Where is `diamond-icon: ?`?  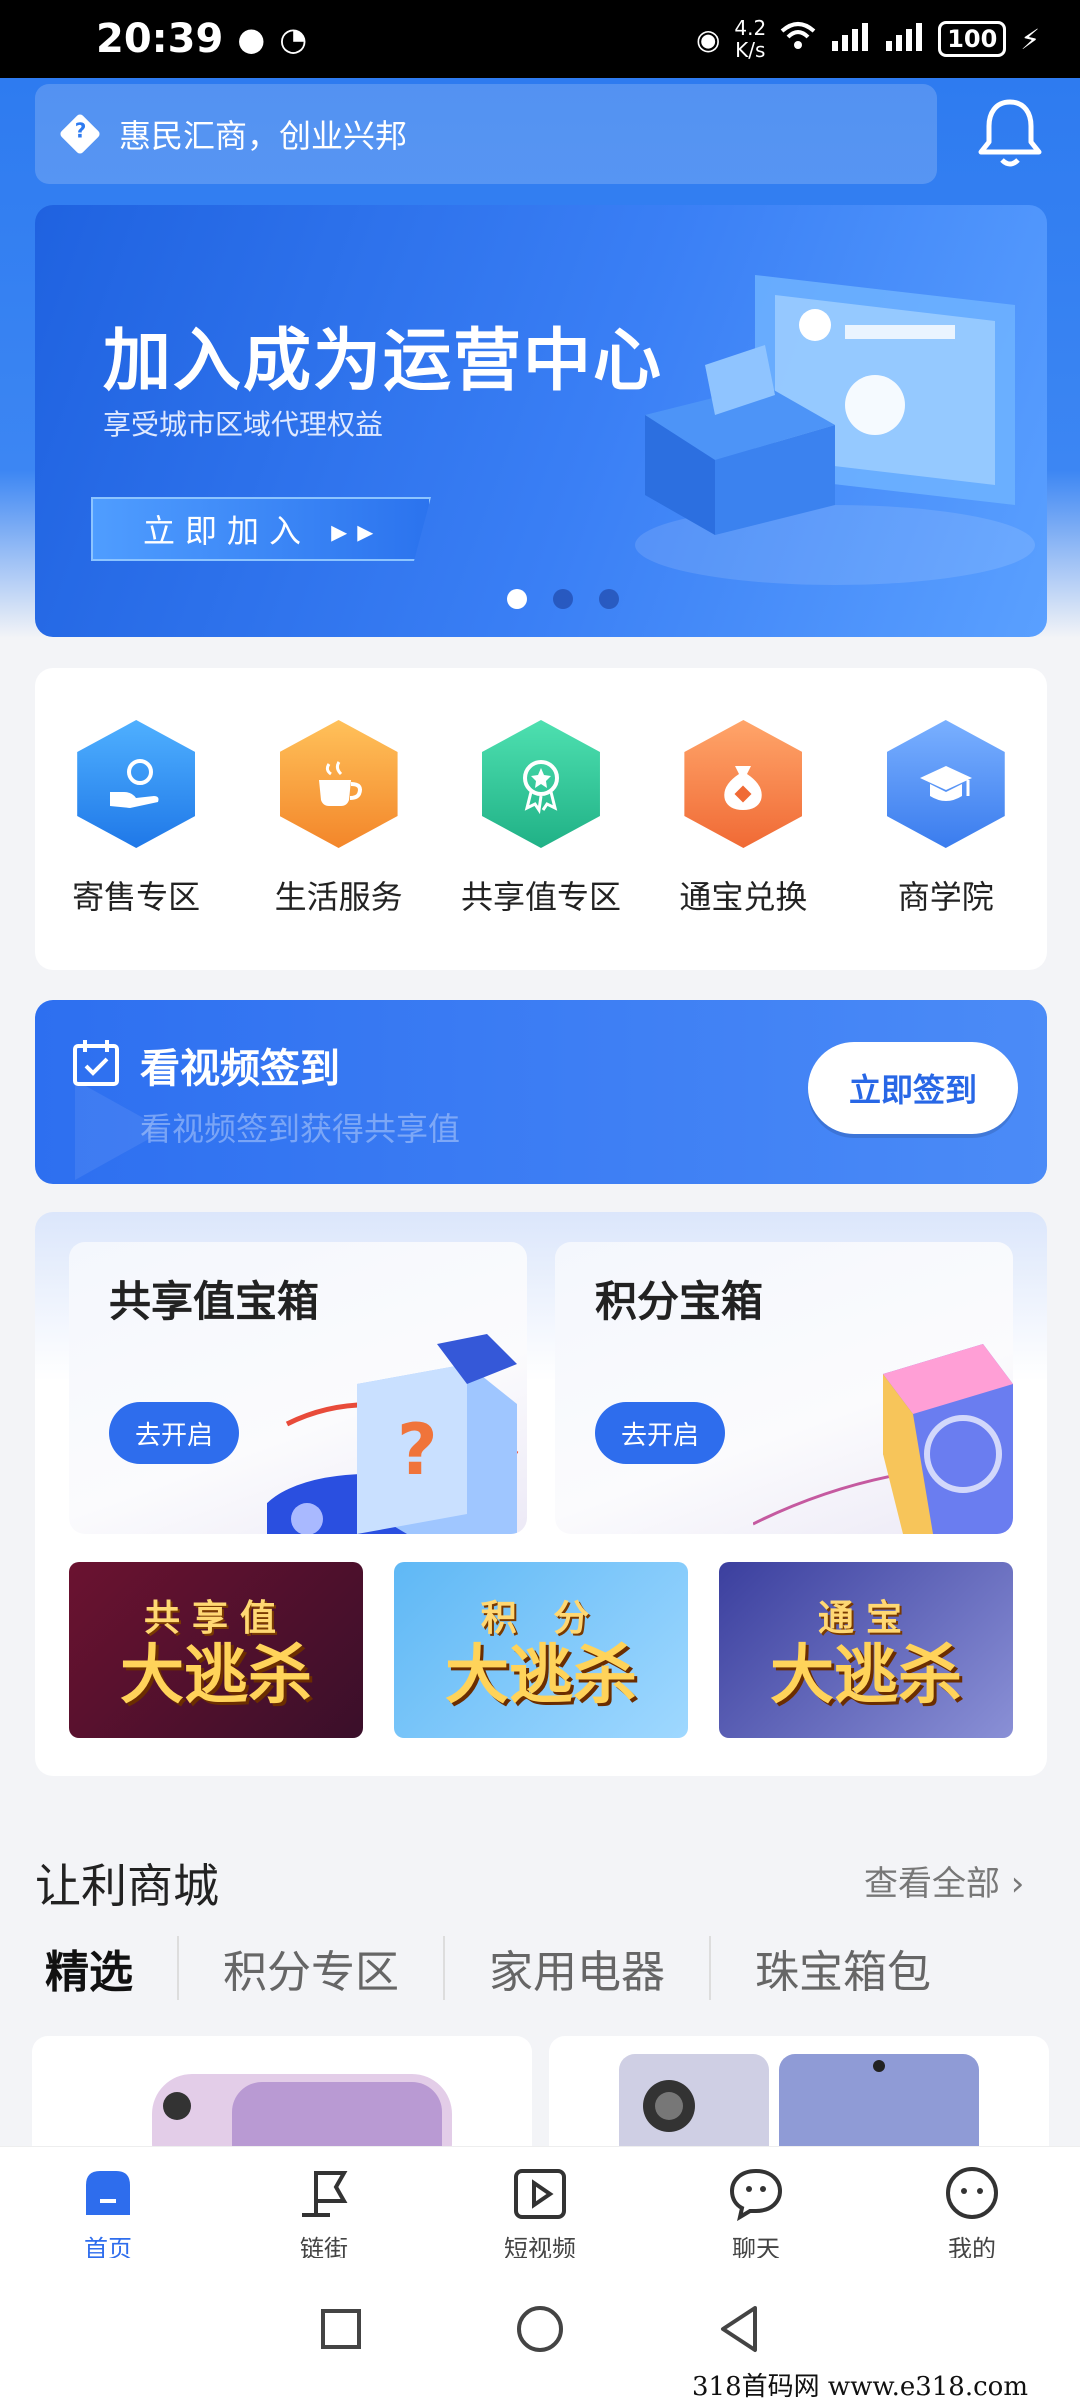
diamond-icon: ? is located at coordinates (80, 134).